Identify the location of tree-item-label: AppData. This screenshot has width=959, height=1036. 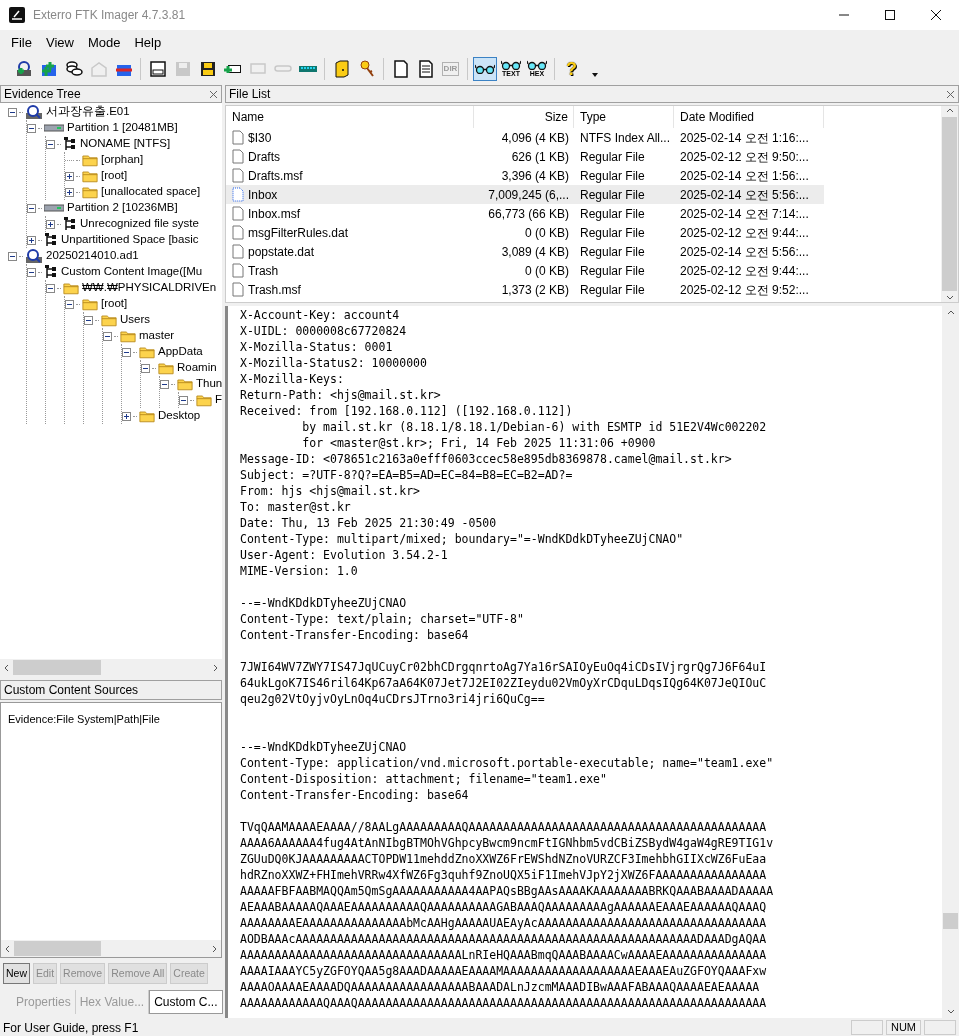
(180, 352).